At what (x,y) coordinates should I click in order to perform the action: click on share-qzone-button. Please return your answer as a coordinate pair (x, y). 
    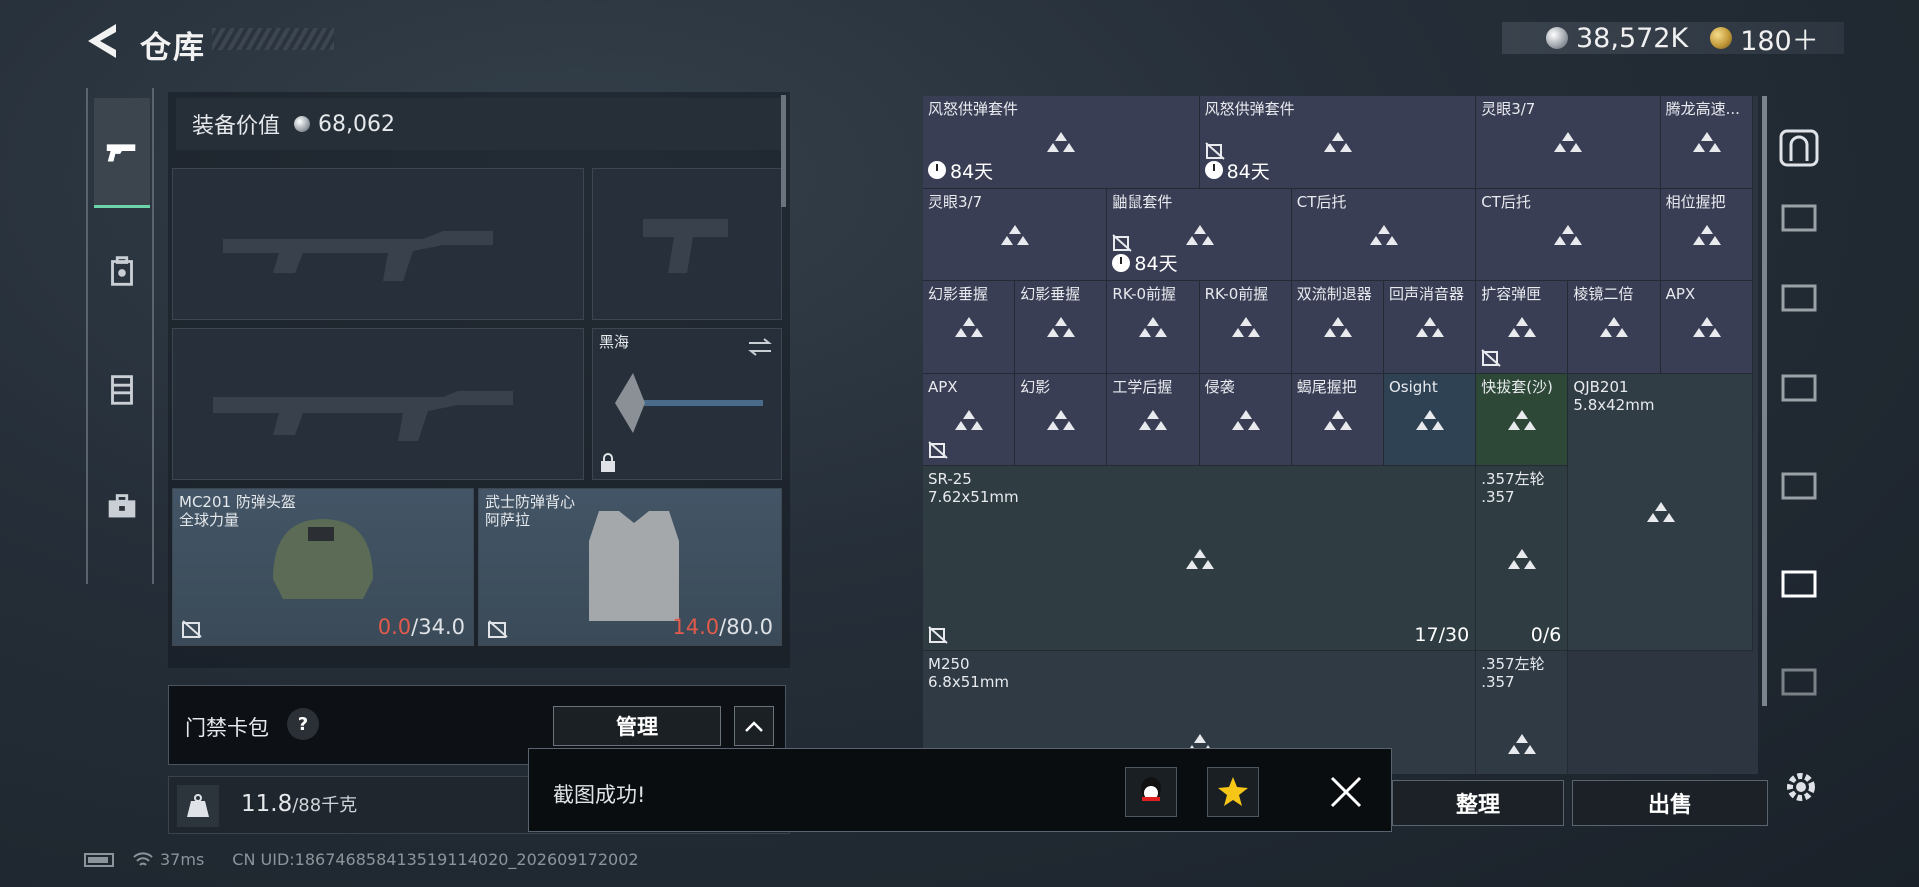
    Looking at the image, I should click on (1233, 792).